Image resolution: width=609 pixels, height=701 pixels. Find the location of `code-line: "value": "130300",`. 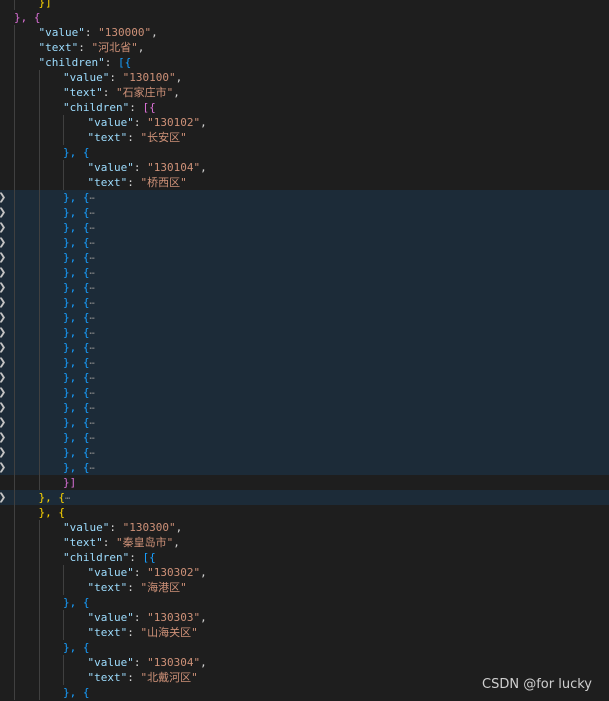

code-line: "value": "130300", is located at coordinates (304, 527).